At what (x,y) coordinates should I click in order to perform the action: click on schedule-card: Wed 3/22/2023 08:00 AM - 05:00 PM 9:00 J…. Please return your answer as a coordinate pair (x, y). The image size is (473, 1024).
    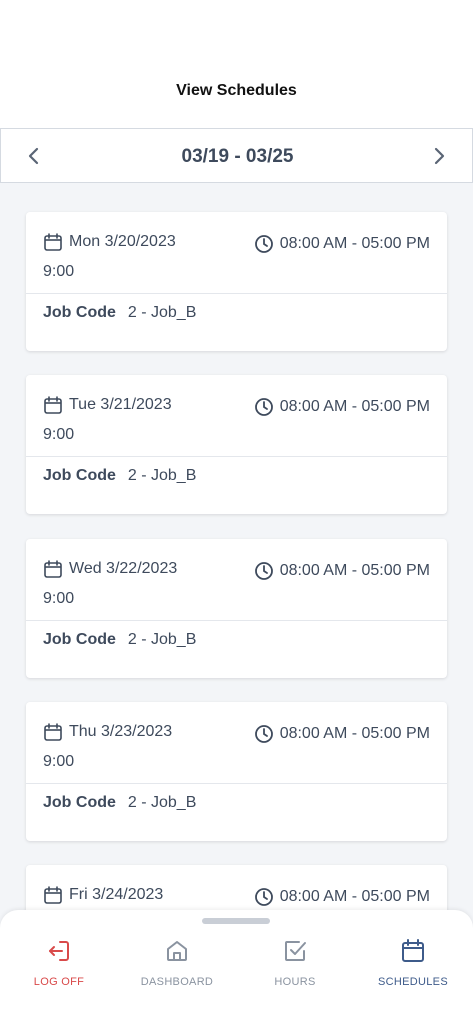
    Looking at the image, I should click on (236, 608).